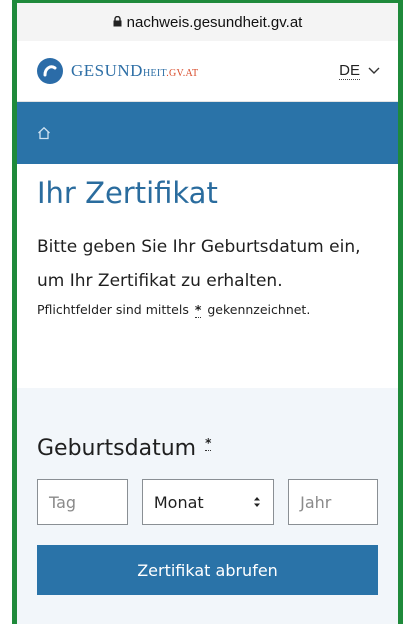 Image resolution: width=420 pixels, height=624 pixels. Describe the element at coordinates (349, 71) in the screenshot. I see `language-code: DE` at that location.